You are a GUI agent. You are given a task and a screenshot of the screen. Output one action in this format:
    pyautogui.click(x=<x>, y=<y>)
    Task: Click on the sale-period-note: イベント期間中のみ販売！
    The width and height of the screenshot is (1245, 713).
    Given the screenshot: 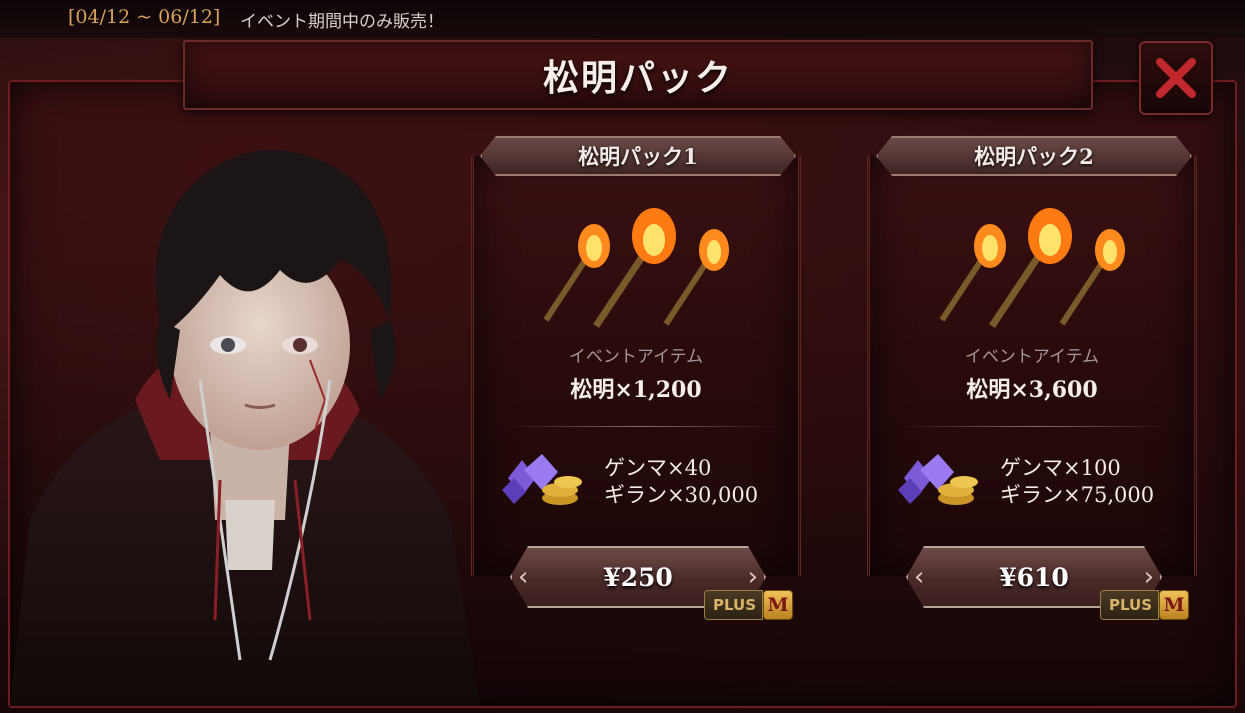 What is the action you would take?
    pyautogui.click(x=342, y=22)
    